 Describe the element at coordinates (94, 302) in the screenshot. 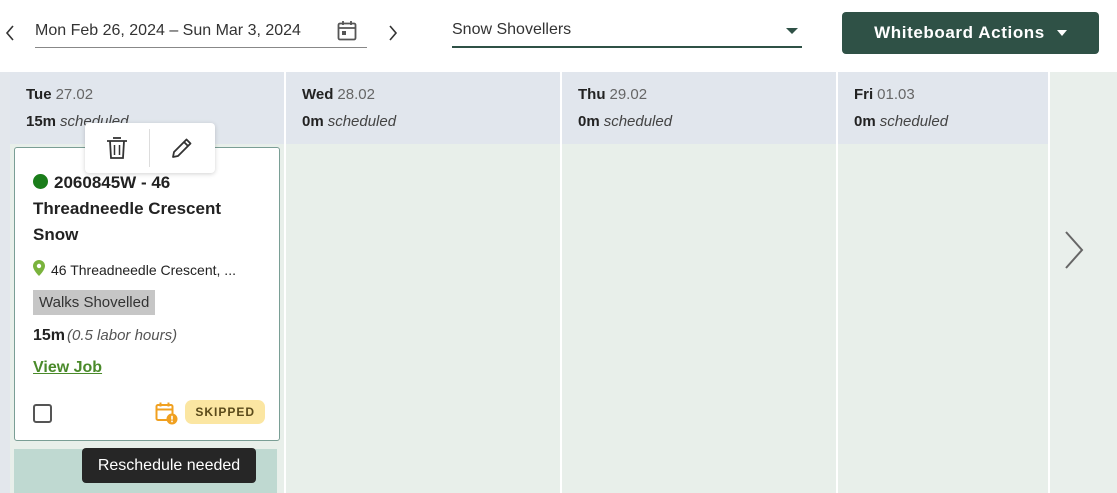

I see `service-tag: Walks Shovelled` at that location.